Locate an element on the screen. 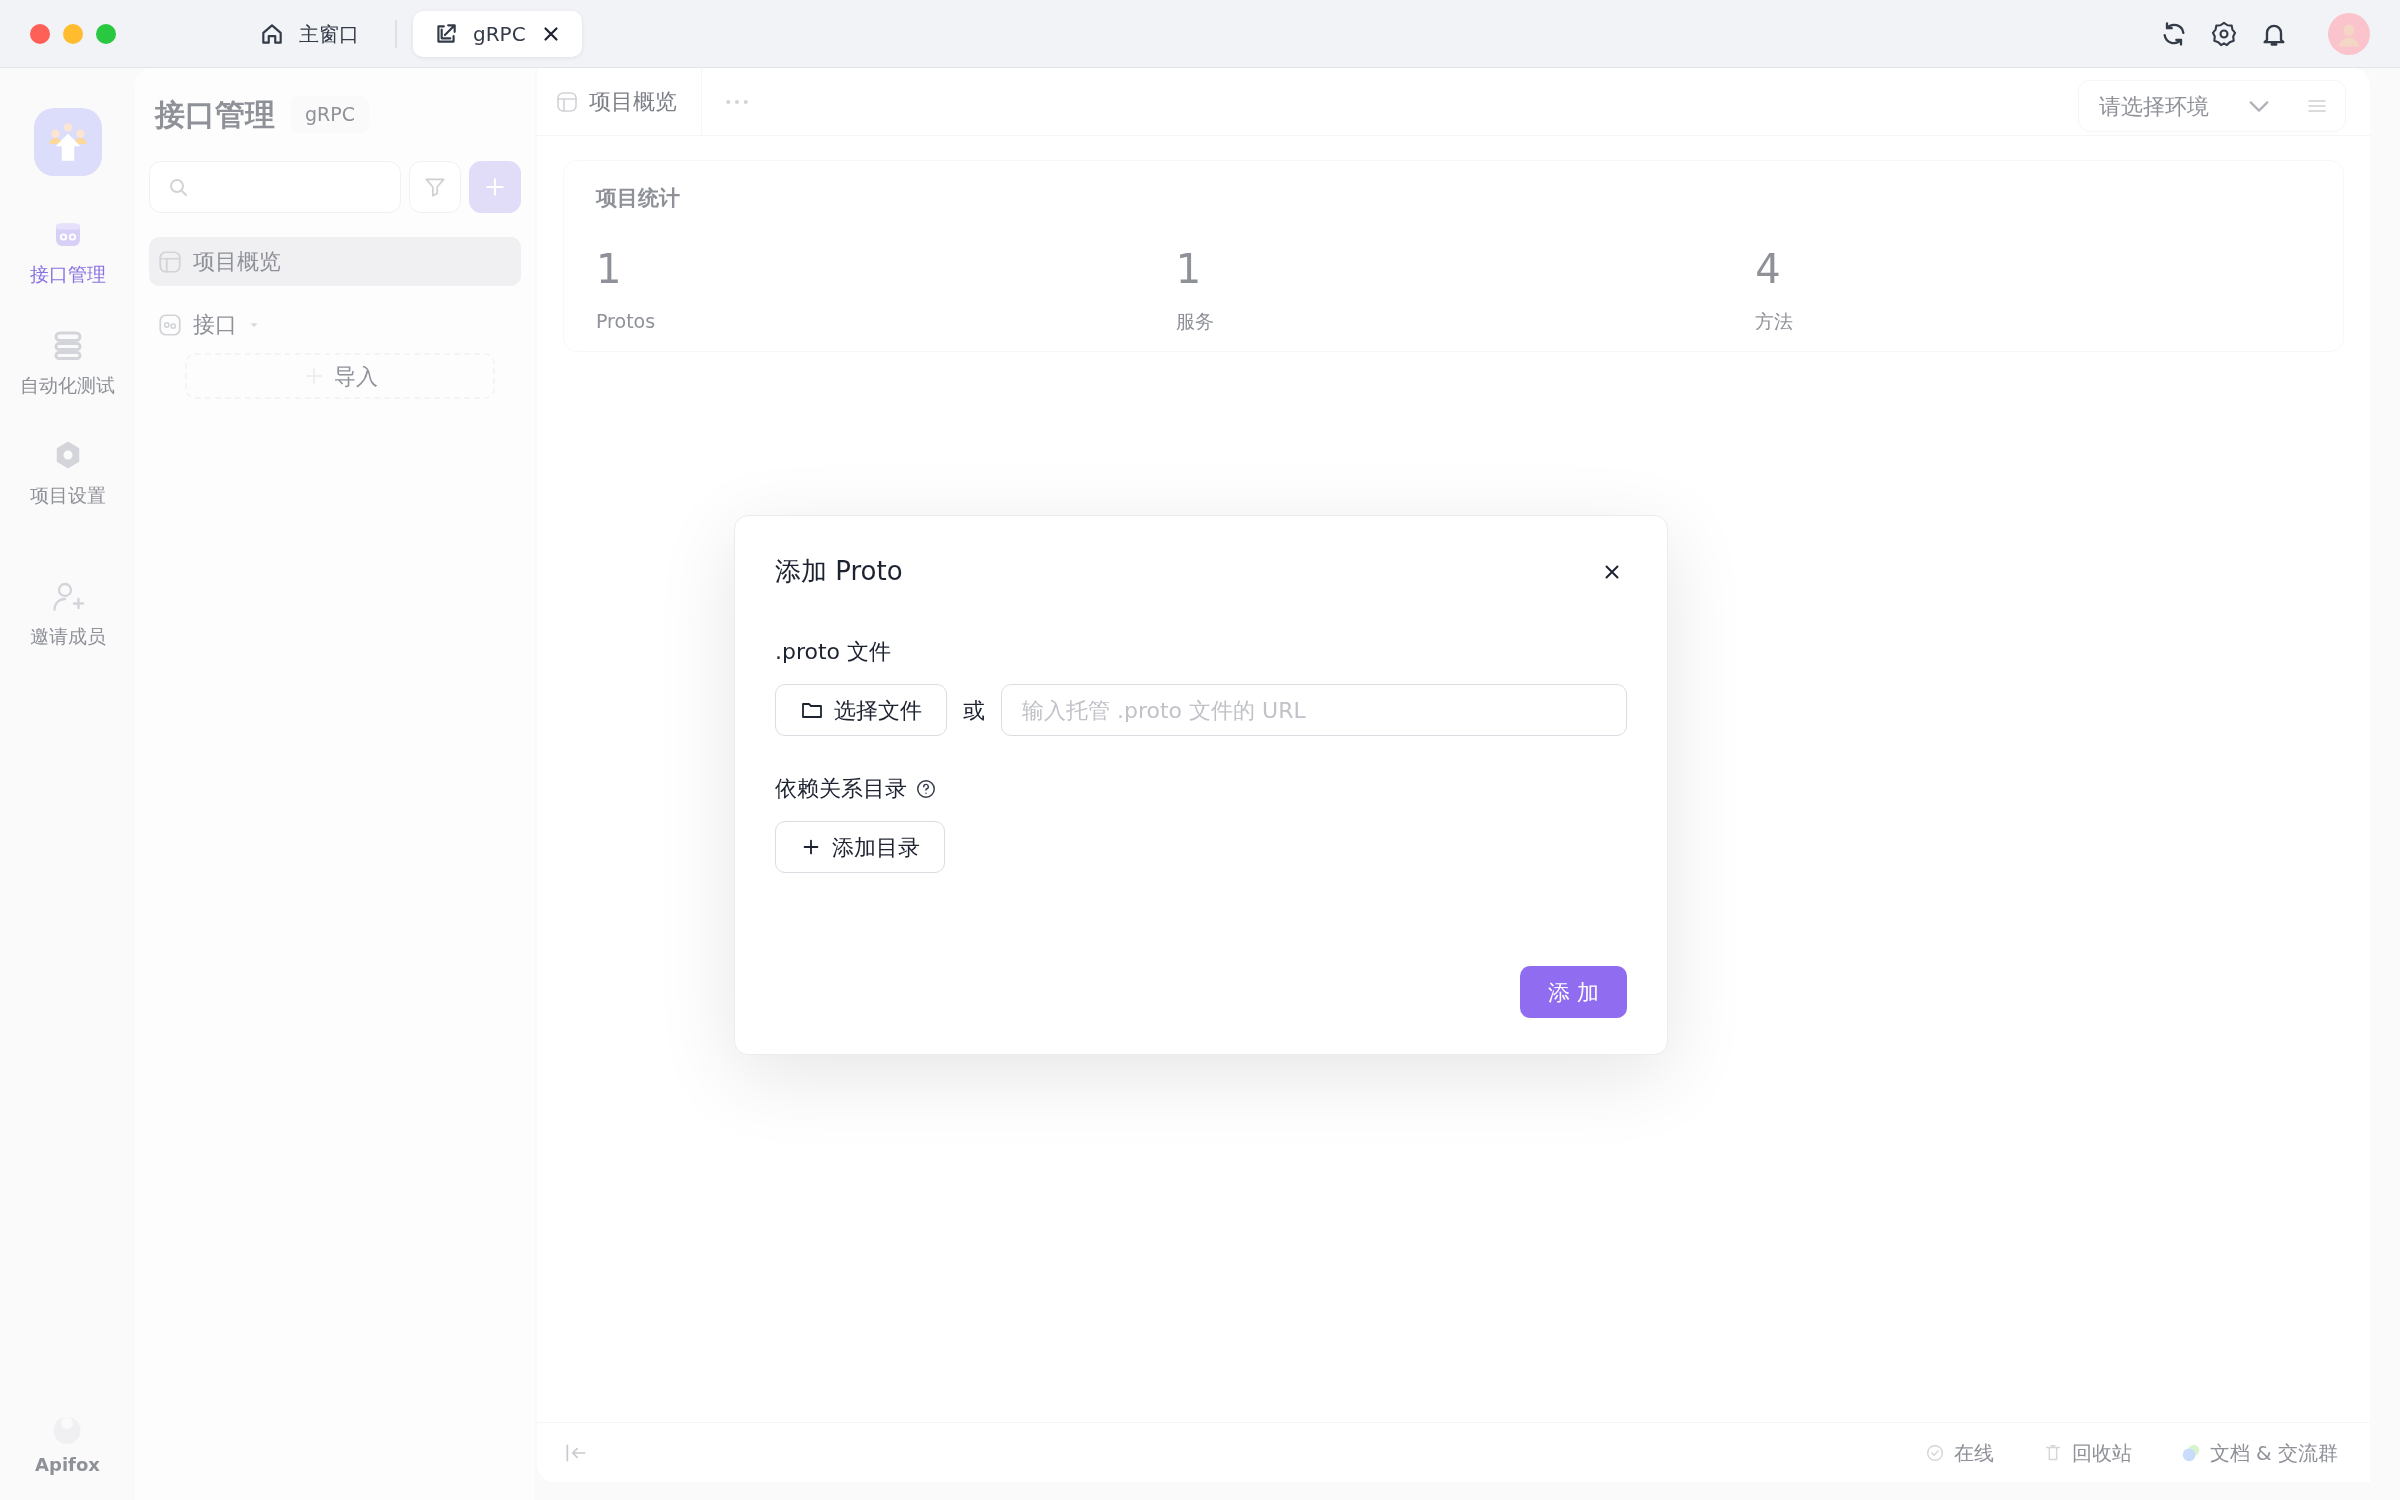  window-tab: 主窗口 is located at coordinates (309, 33).